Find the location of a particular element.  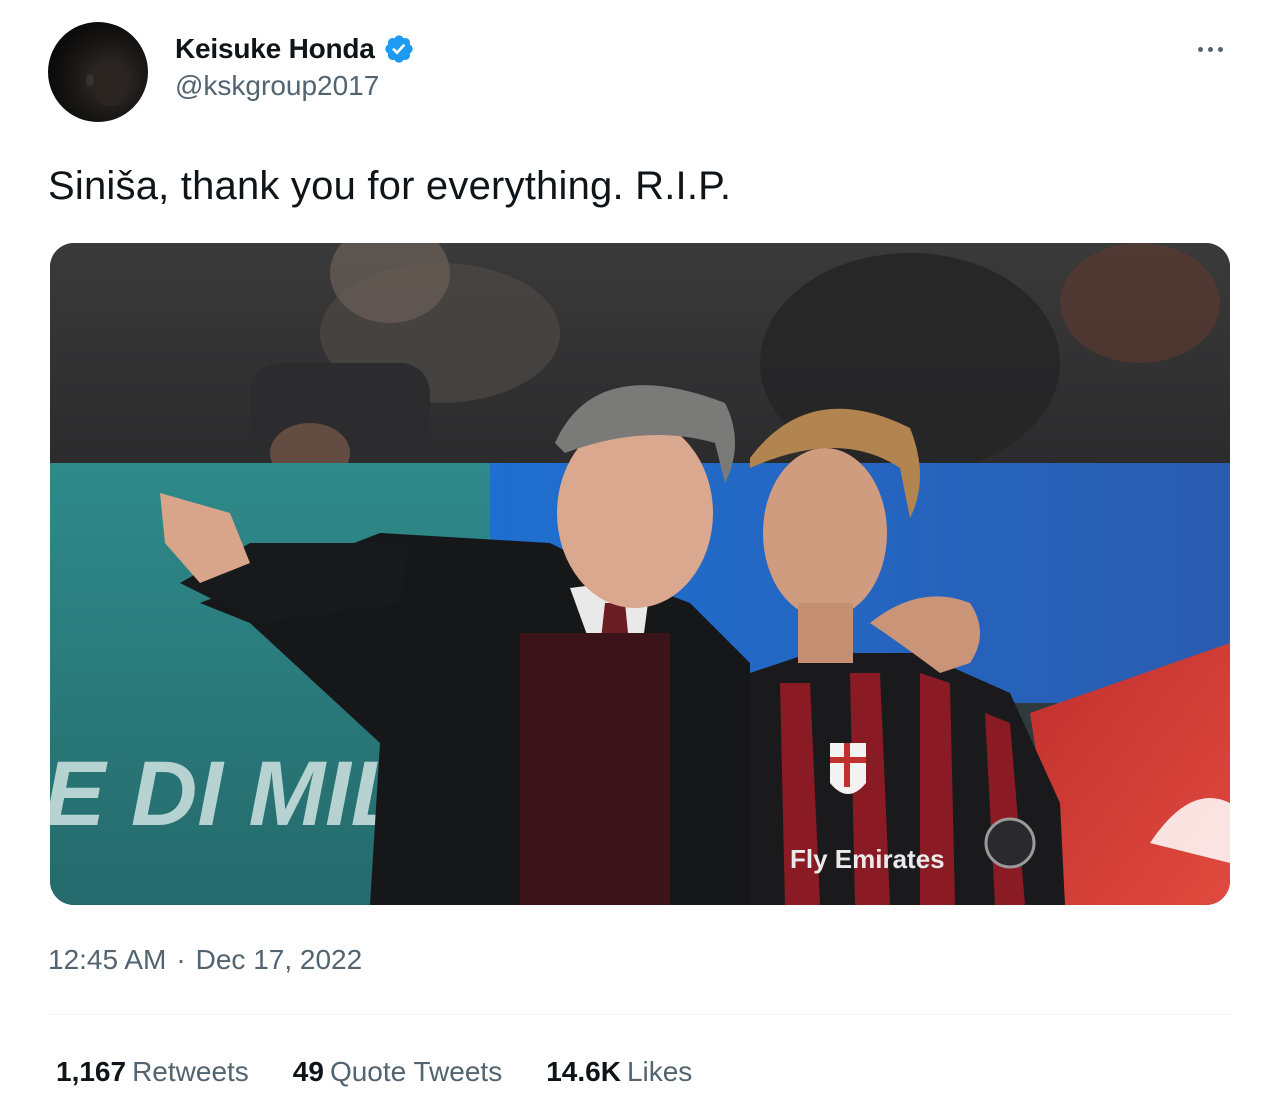

tweet-date: Dec 17, 2022 is located at coordinates (279, 959).